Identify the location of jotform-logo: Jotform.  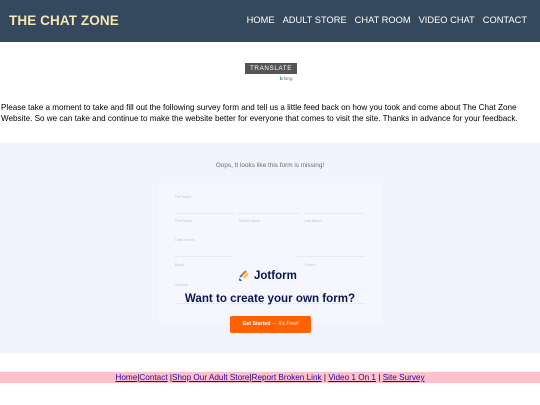
(267, 275).